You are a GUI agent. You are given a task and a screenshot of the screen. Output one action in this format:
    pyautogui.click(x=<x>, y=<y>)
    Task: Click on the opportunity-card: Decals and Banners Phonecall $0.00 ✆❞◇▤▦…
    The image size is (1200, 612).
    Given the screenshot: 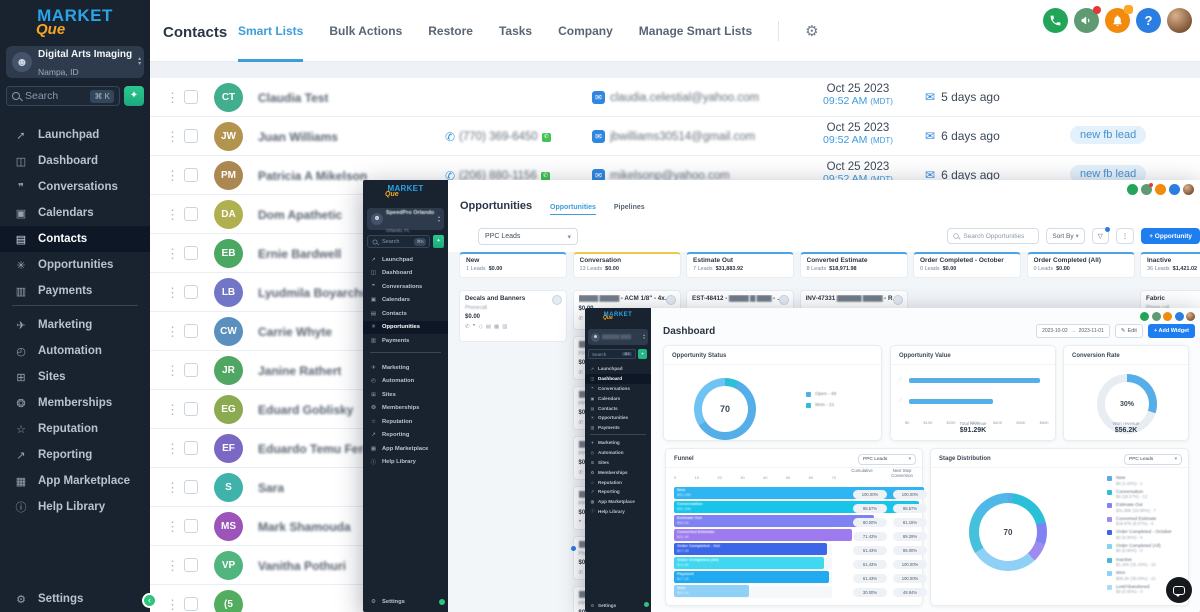 What is the action you would take?
    pyautogui.click(x=513, y=316)
    